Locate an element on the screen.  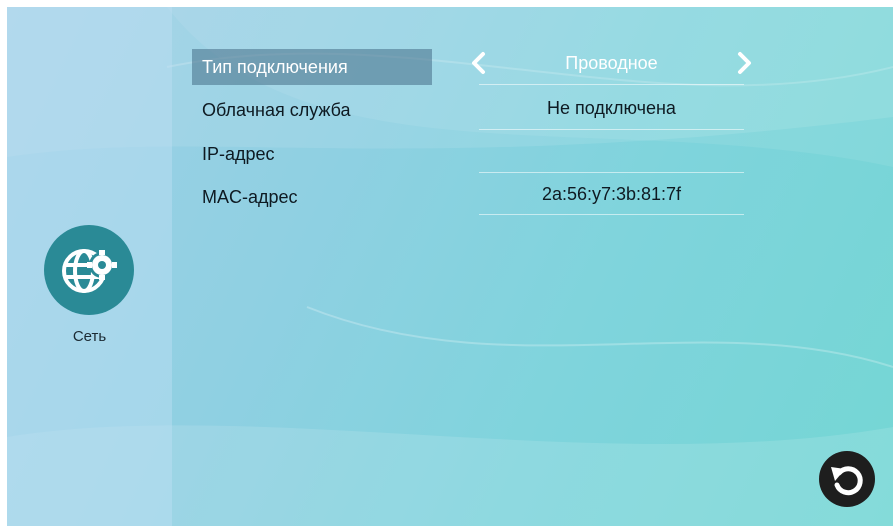
ip-address-label: IP-адрес is located at coordinates (312, 154).